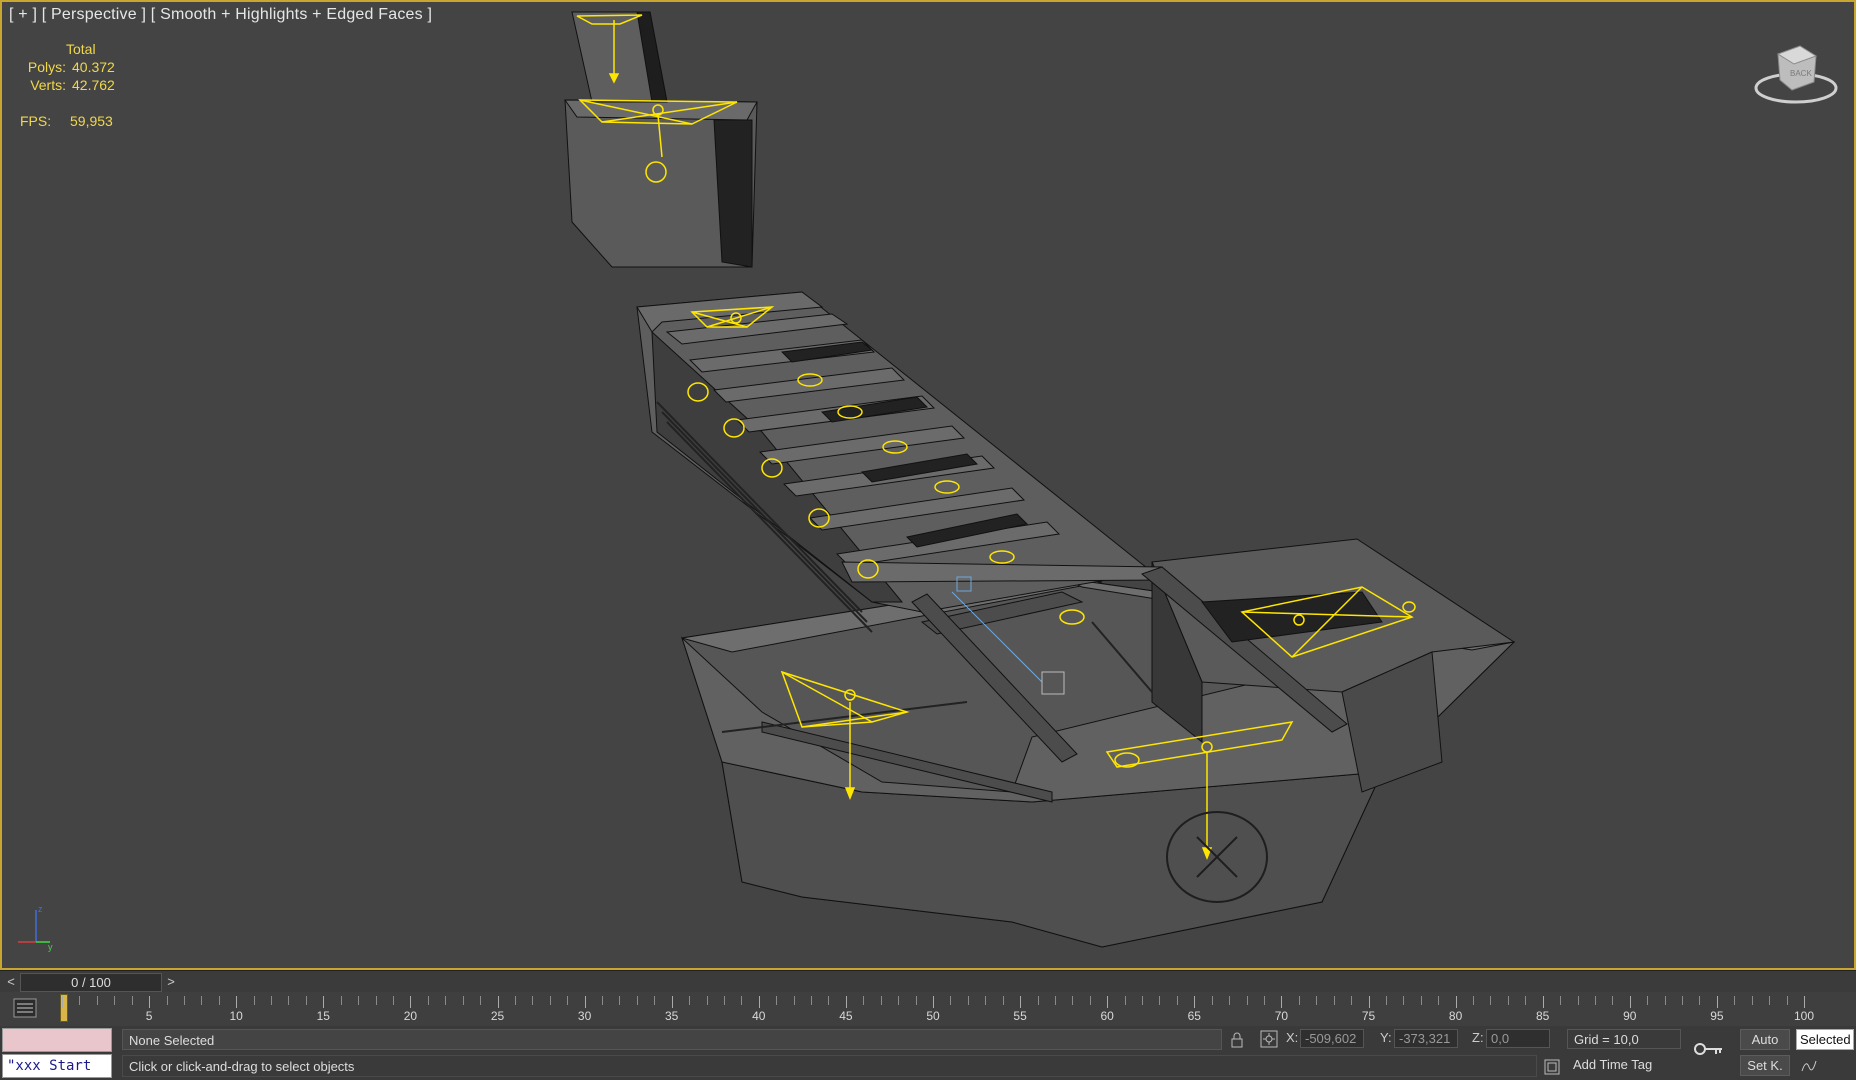  What do you see at coordinates (57, 1066) in the screenshot?
I see `maxscript-input: "xxx Start` at bounding box center [57, 1066].